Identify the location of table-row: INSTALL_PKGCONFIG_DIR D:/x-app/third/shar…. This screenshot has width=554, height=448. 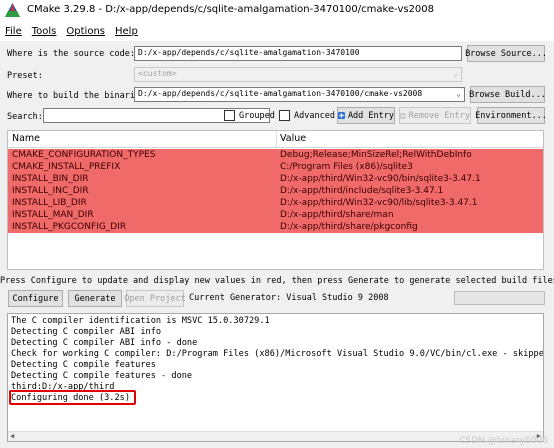
(275, 227).